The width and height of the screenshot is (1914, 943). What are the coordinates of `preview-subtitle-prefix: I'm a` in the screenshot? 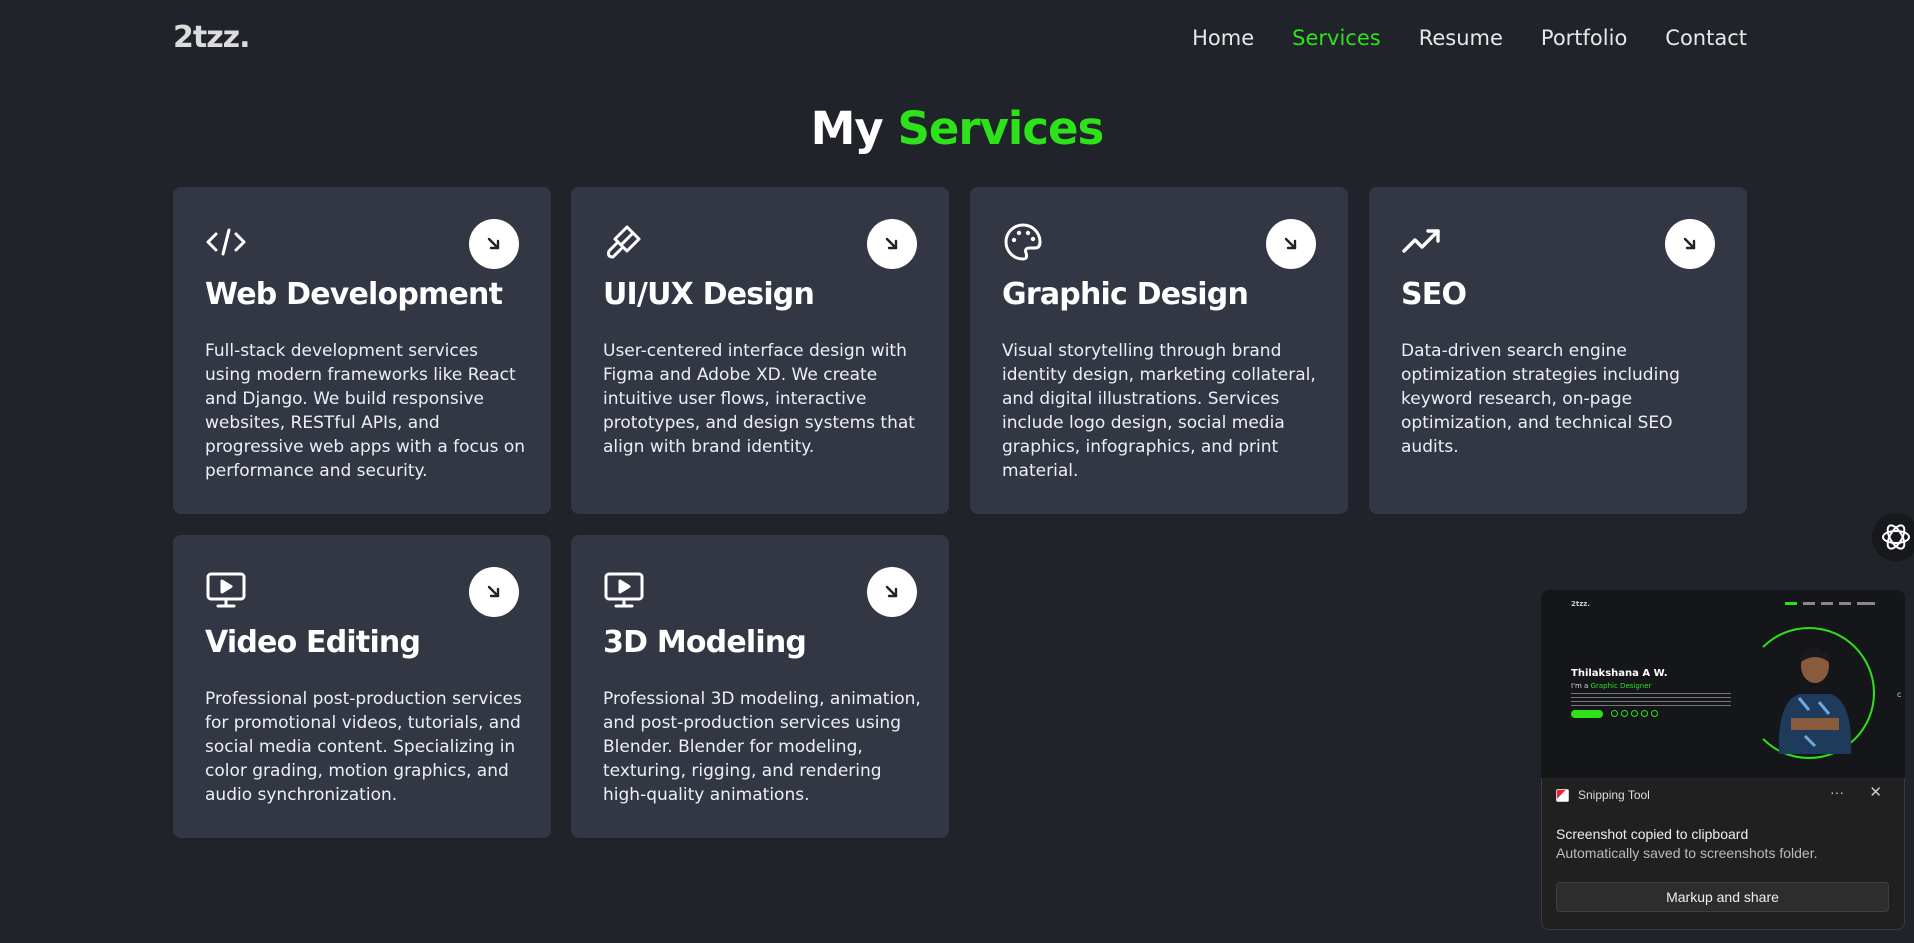 It's located at (1580, 686).